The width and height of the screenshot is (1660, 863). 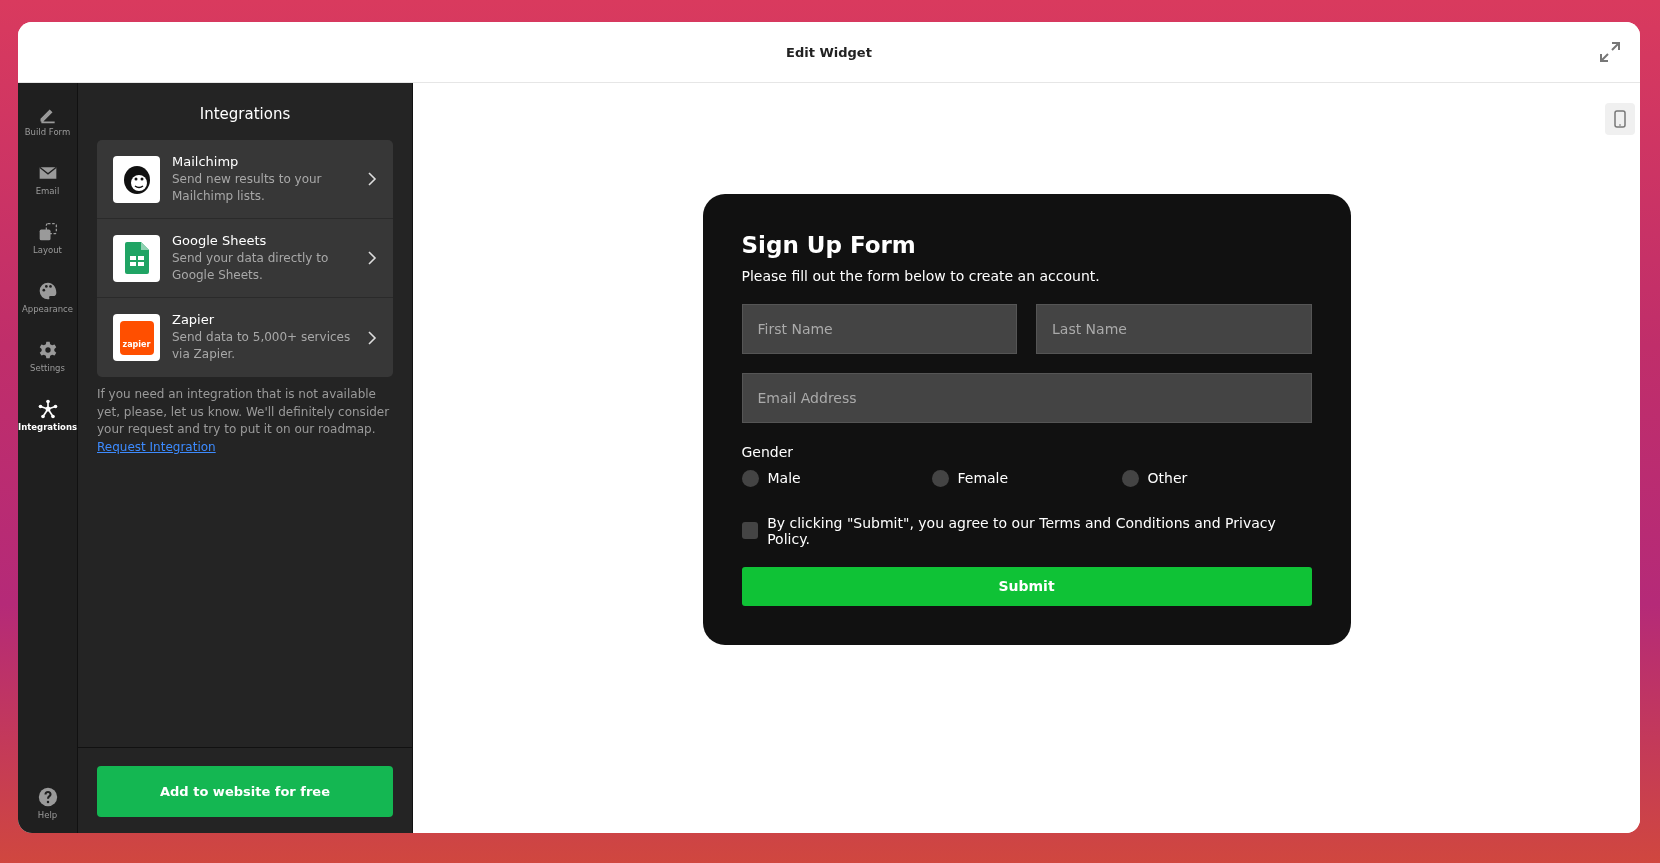 What do you see at coordinates (1167, 478) in the screenshot?
I see `option-label: Other` at bounding box center [1167, 478].